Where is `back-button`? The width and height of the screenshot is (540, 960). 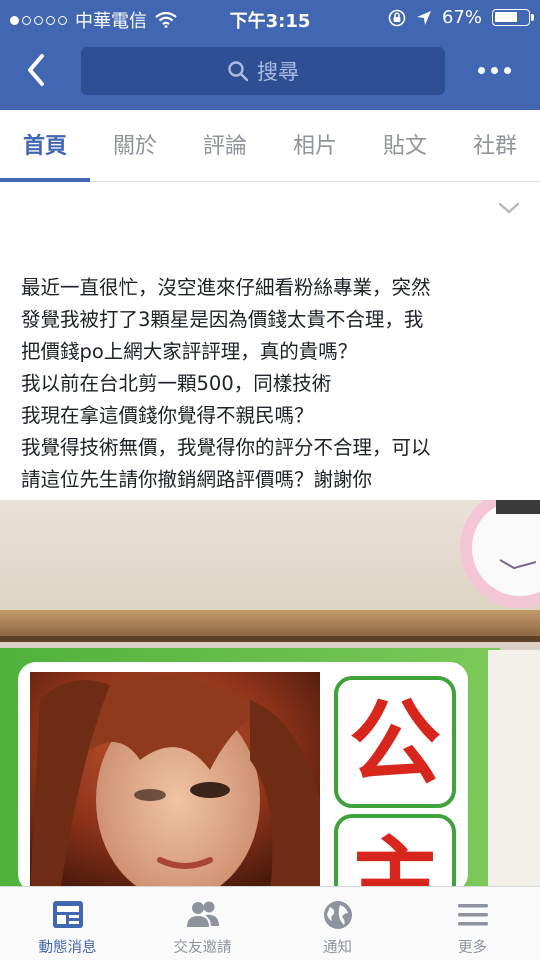 back-button is located at coordinates (37, 70).